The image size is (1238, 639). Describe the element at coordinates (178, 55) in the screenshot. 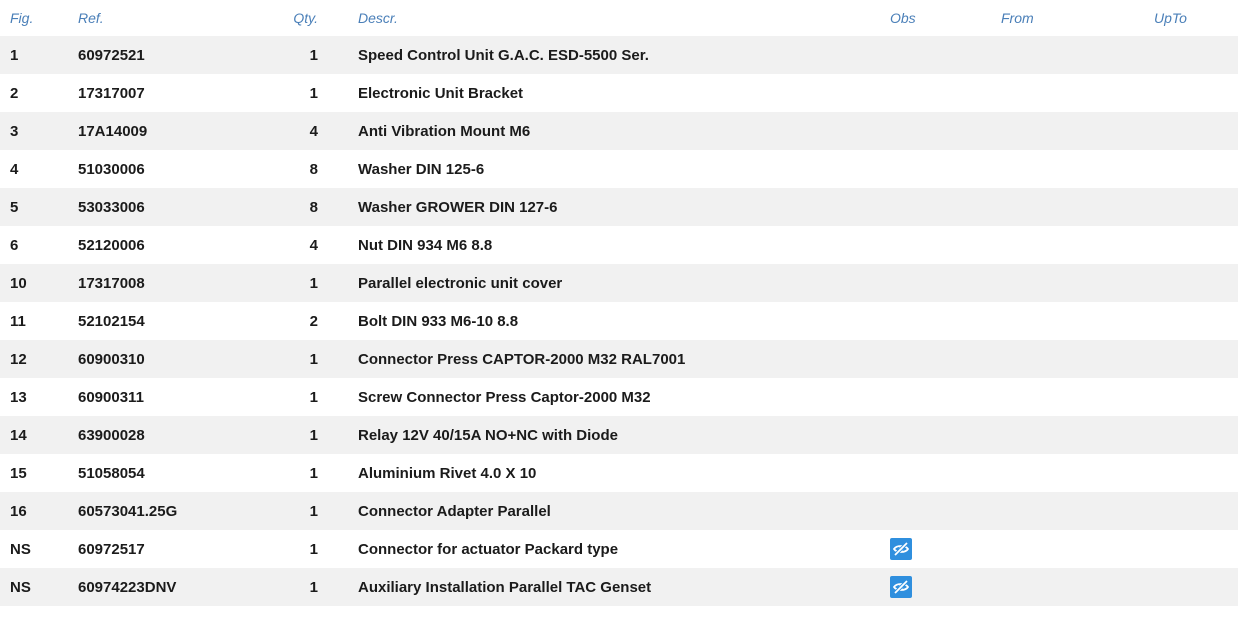

I see `cell-ref: 60972521` at that location.